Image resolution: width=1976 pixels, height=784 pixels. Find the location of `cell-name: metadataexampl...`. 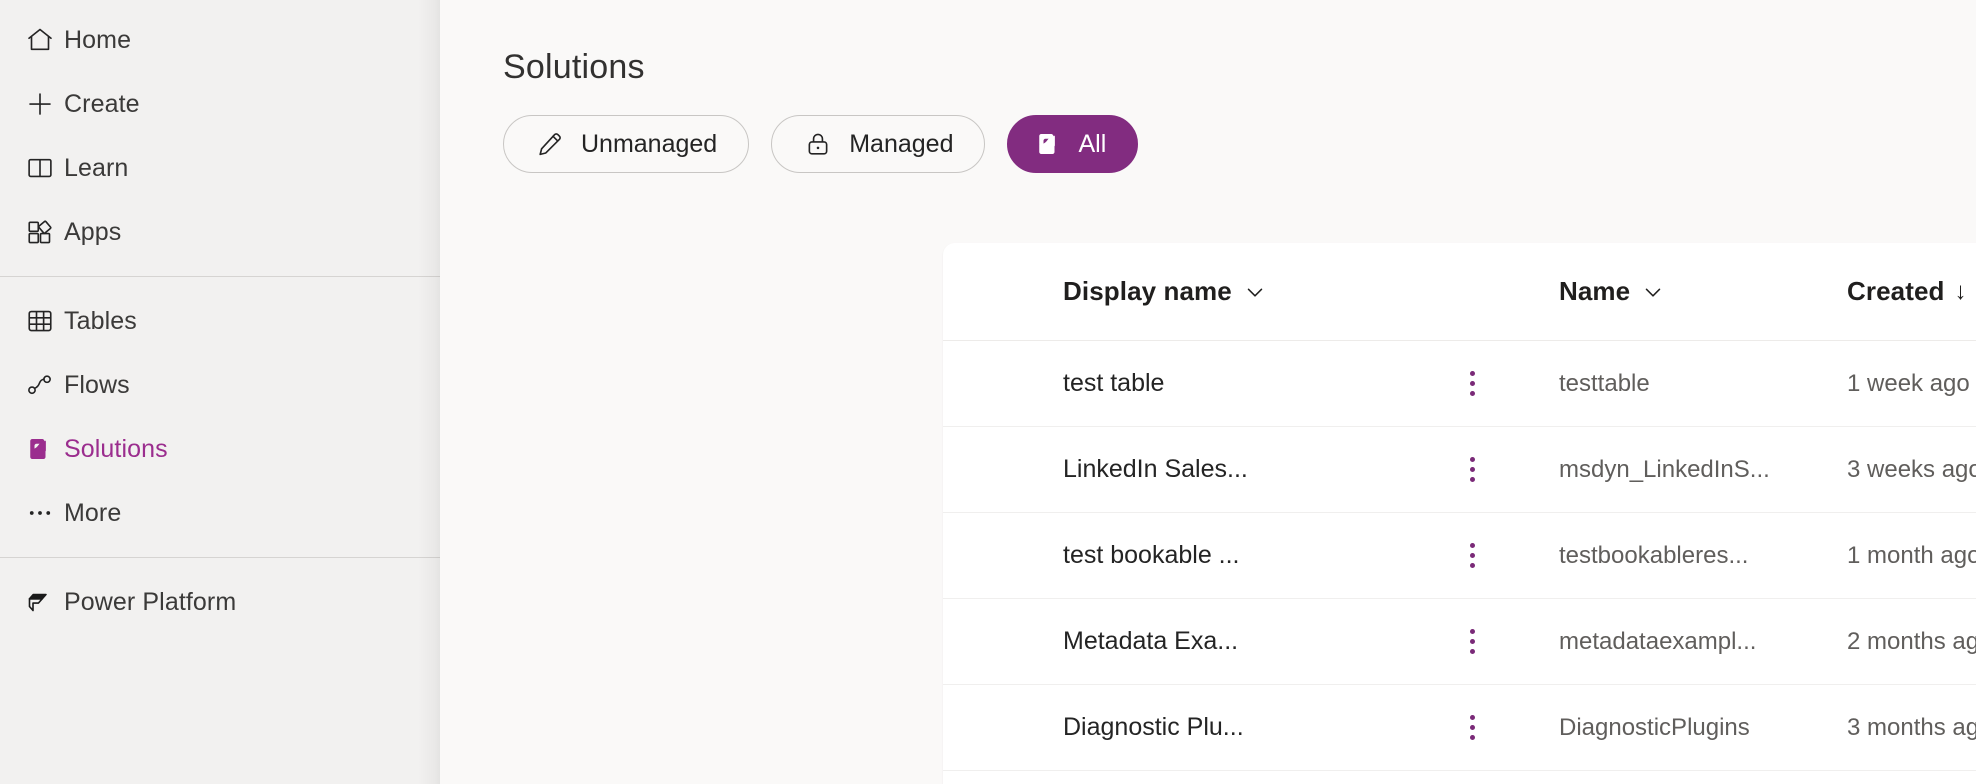

cell-name: metadataexampl... is located at coordinates (1658, 641).